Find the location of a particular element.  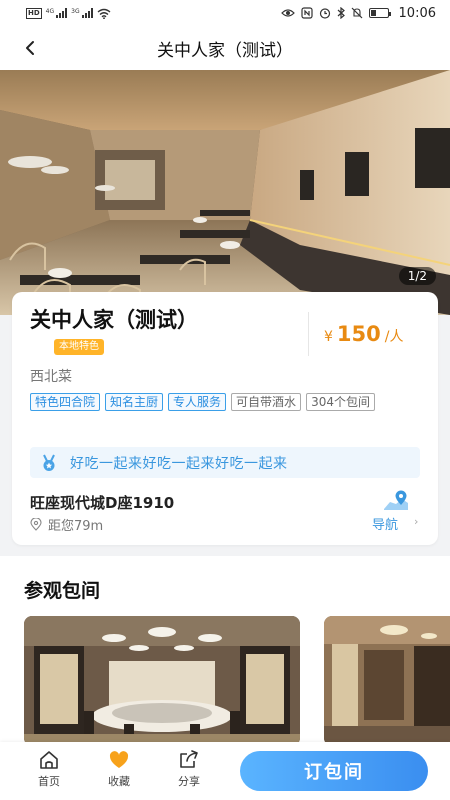

section-title: 参观包间 is located at coordinates (62, 591).